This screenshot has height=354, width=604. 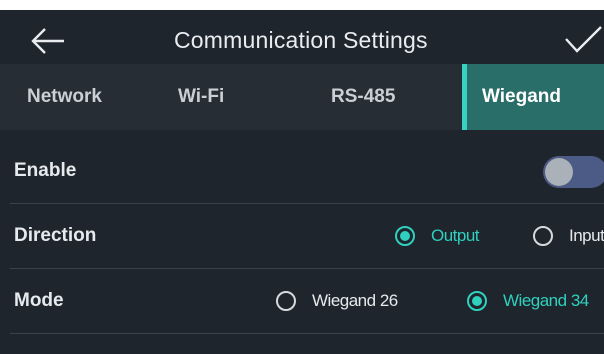 I want to click on active-tab-indicator, so click(x=464, y=97).